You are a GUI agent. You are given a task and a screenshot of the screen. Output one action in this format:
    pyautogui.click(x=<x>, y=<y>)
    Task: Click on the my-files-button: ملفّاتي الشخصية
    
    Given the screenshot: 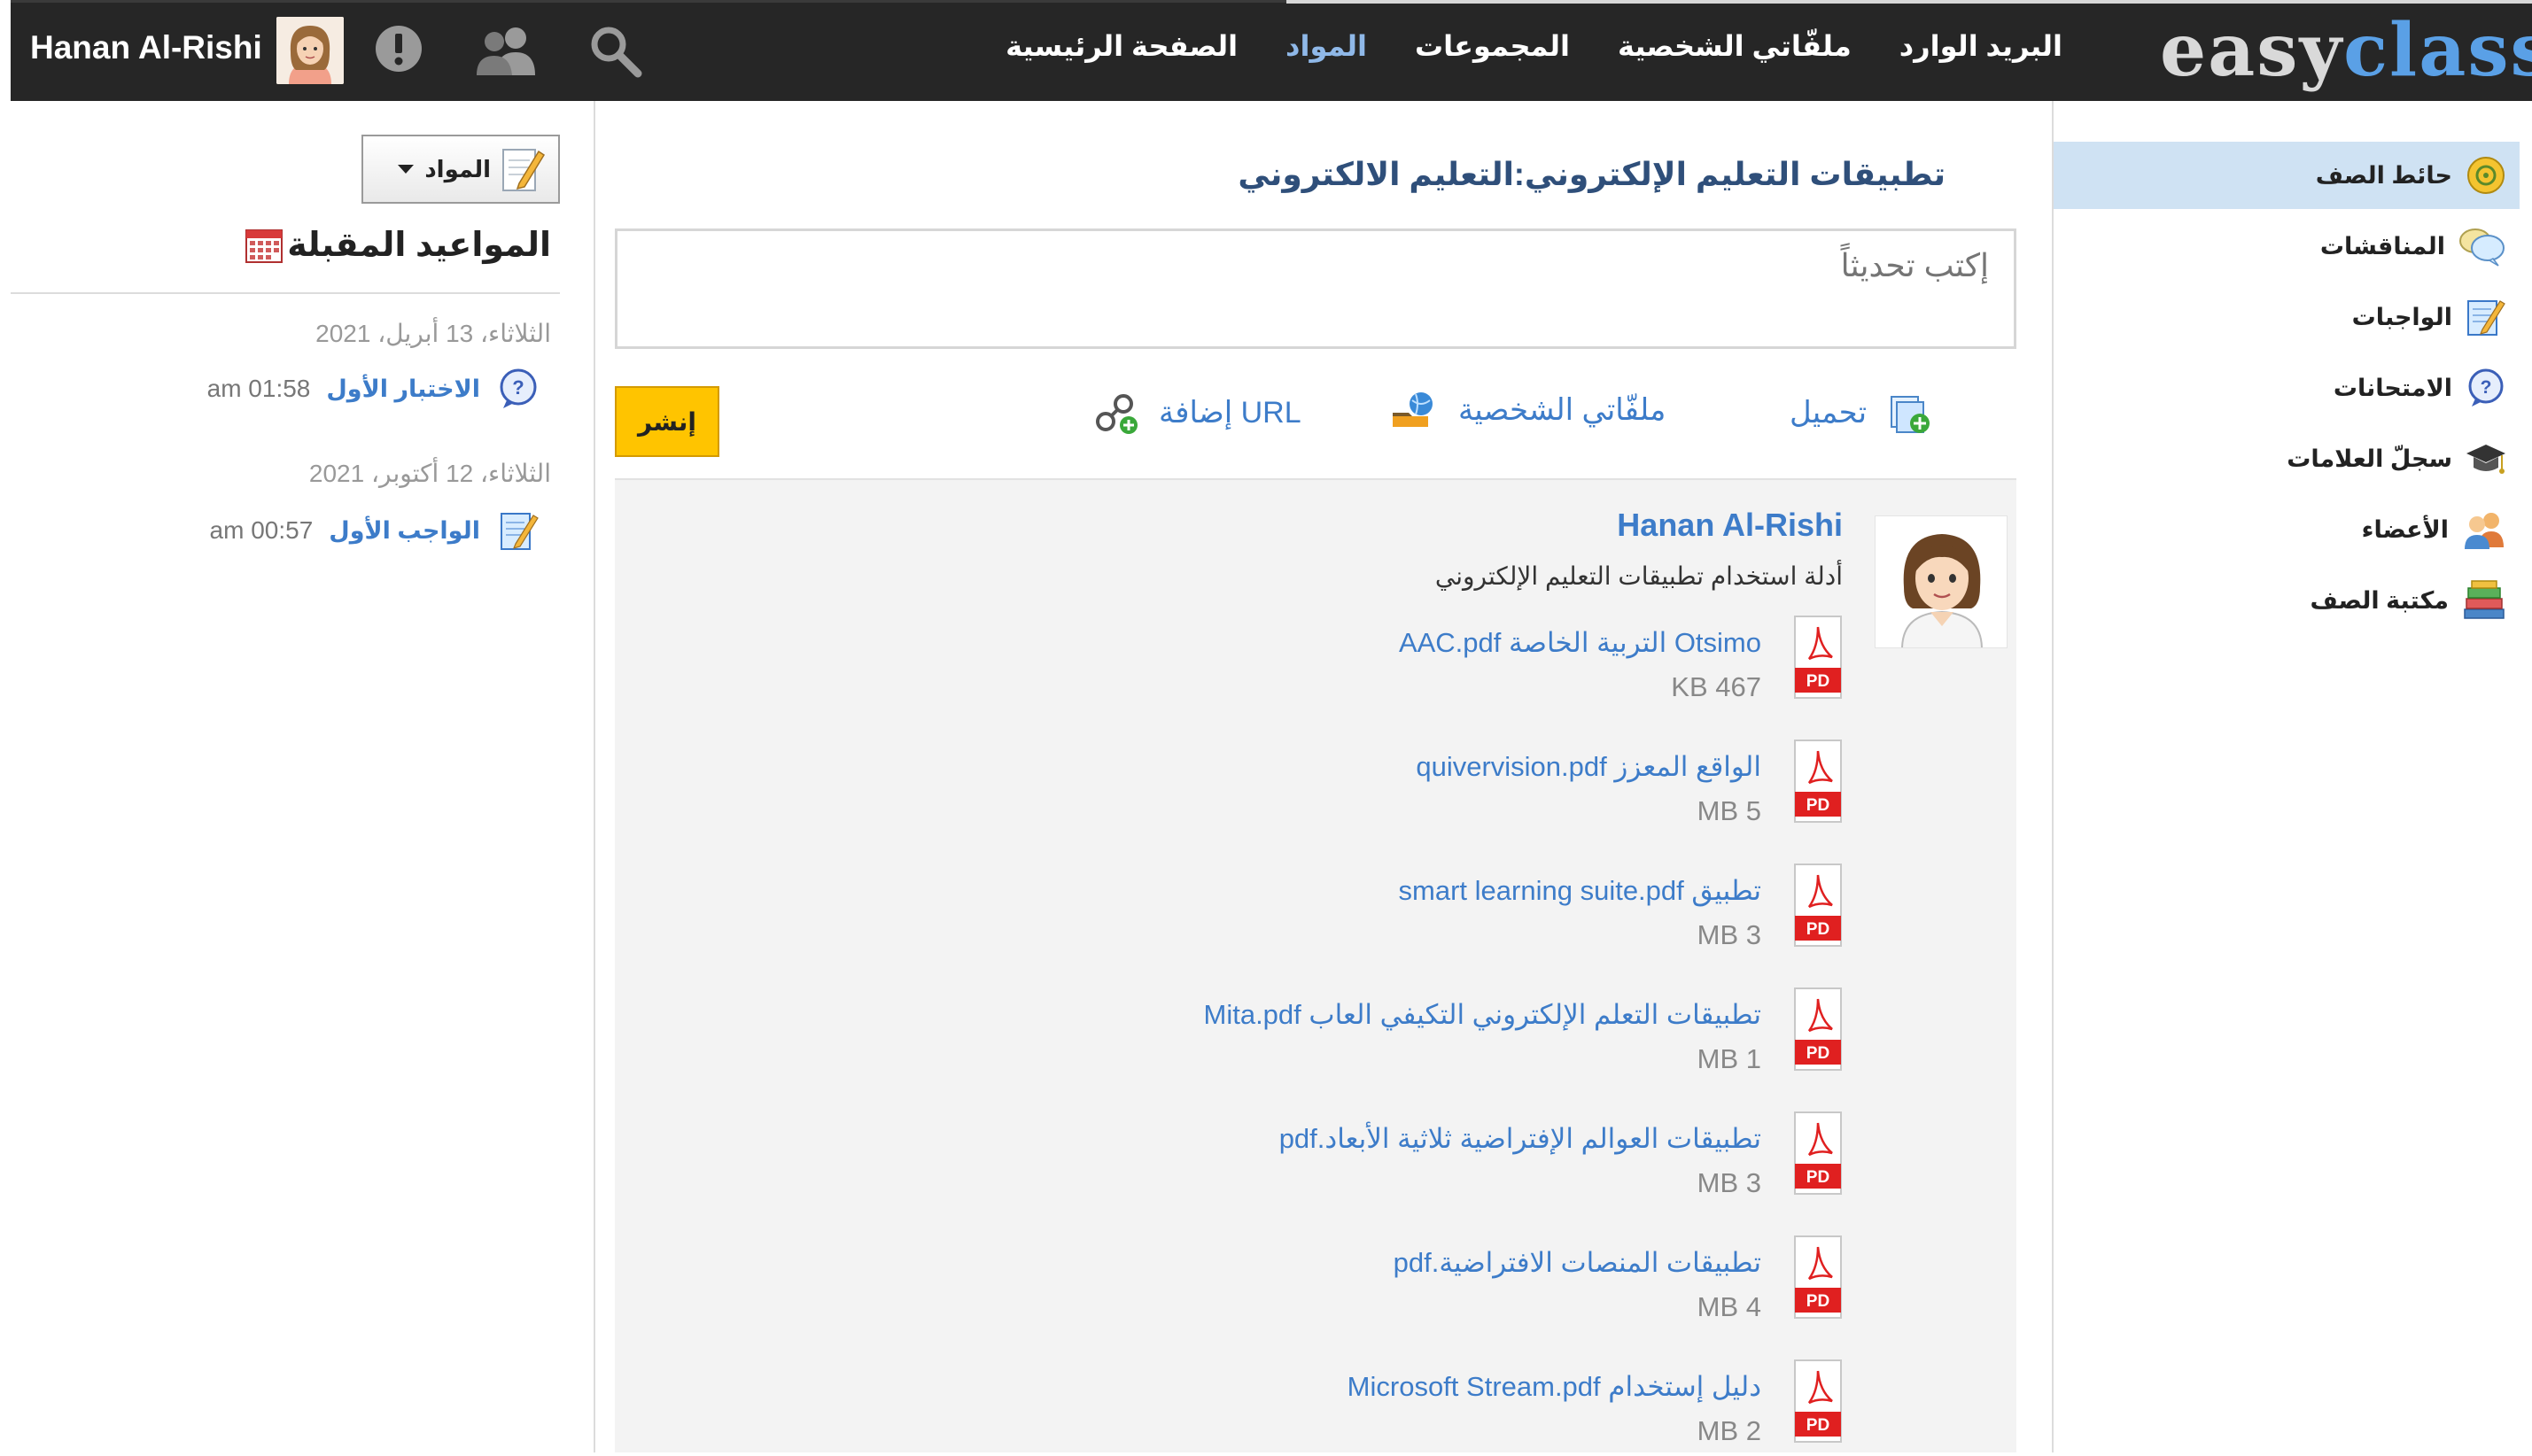 What is the action you would take?
    pyautogui.click(x=1527, y=410)
    